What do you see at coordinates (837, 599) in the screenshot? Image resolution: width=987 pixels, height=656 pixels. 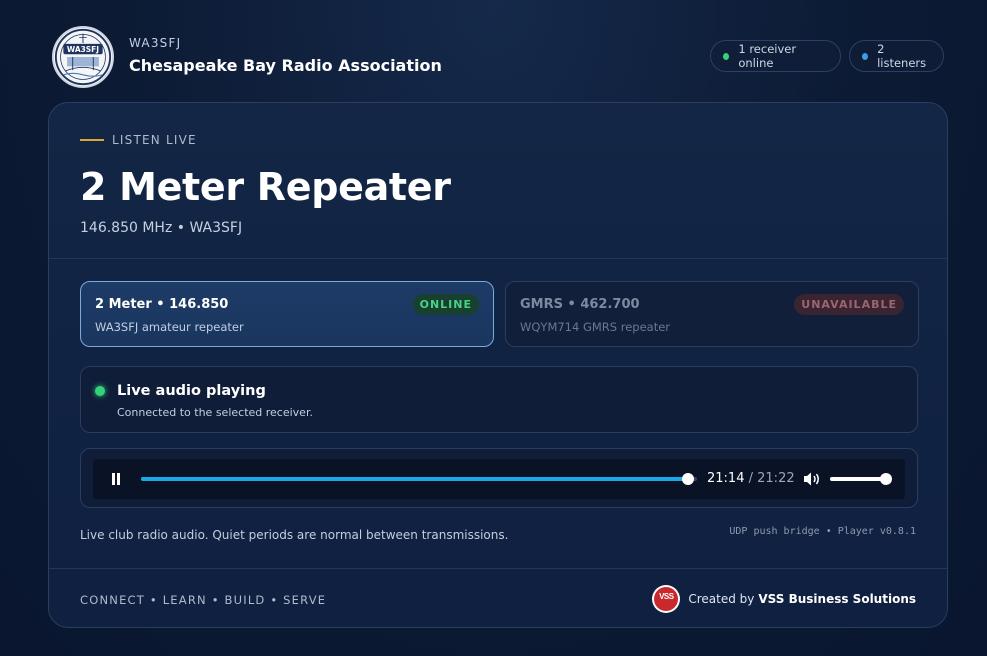 I see `credit-name: VSS Business Solutions` at bounding box center [837, 599].